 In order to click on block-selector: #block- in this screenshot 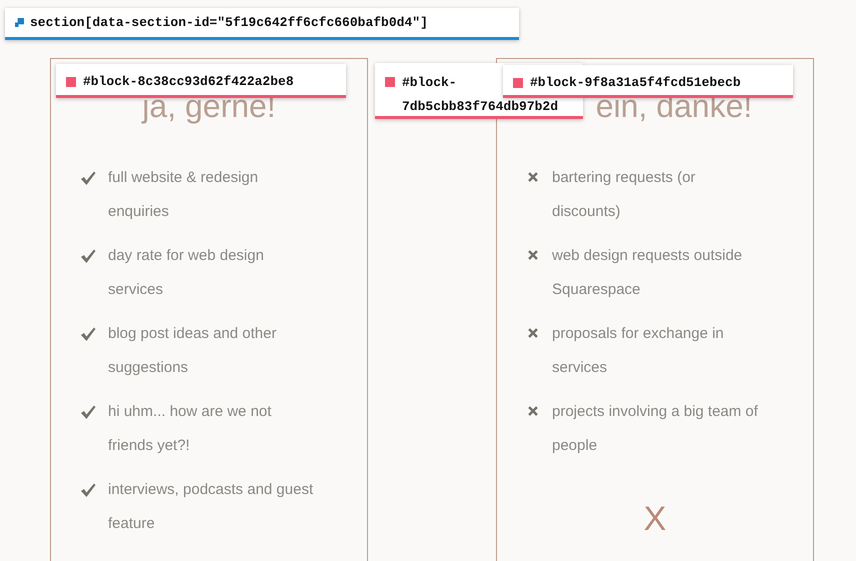, I will do `click(429, 83)`.